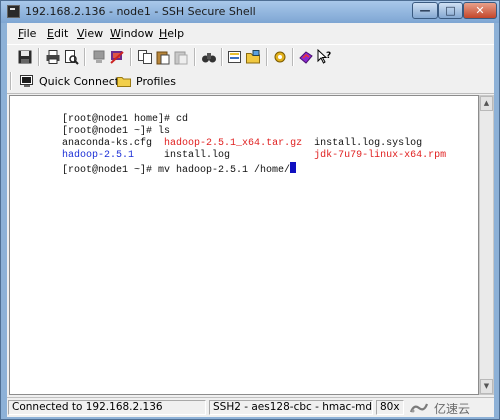 Image resolution: width=500 pixels, height=420 pixels. What do you see at coordinates (324, 56) in the screenshot?
I see `context-help-icon: ?` at bounding box center [324, 56].